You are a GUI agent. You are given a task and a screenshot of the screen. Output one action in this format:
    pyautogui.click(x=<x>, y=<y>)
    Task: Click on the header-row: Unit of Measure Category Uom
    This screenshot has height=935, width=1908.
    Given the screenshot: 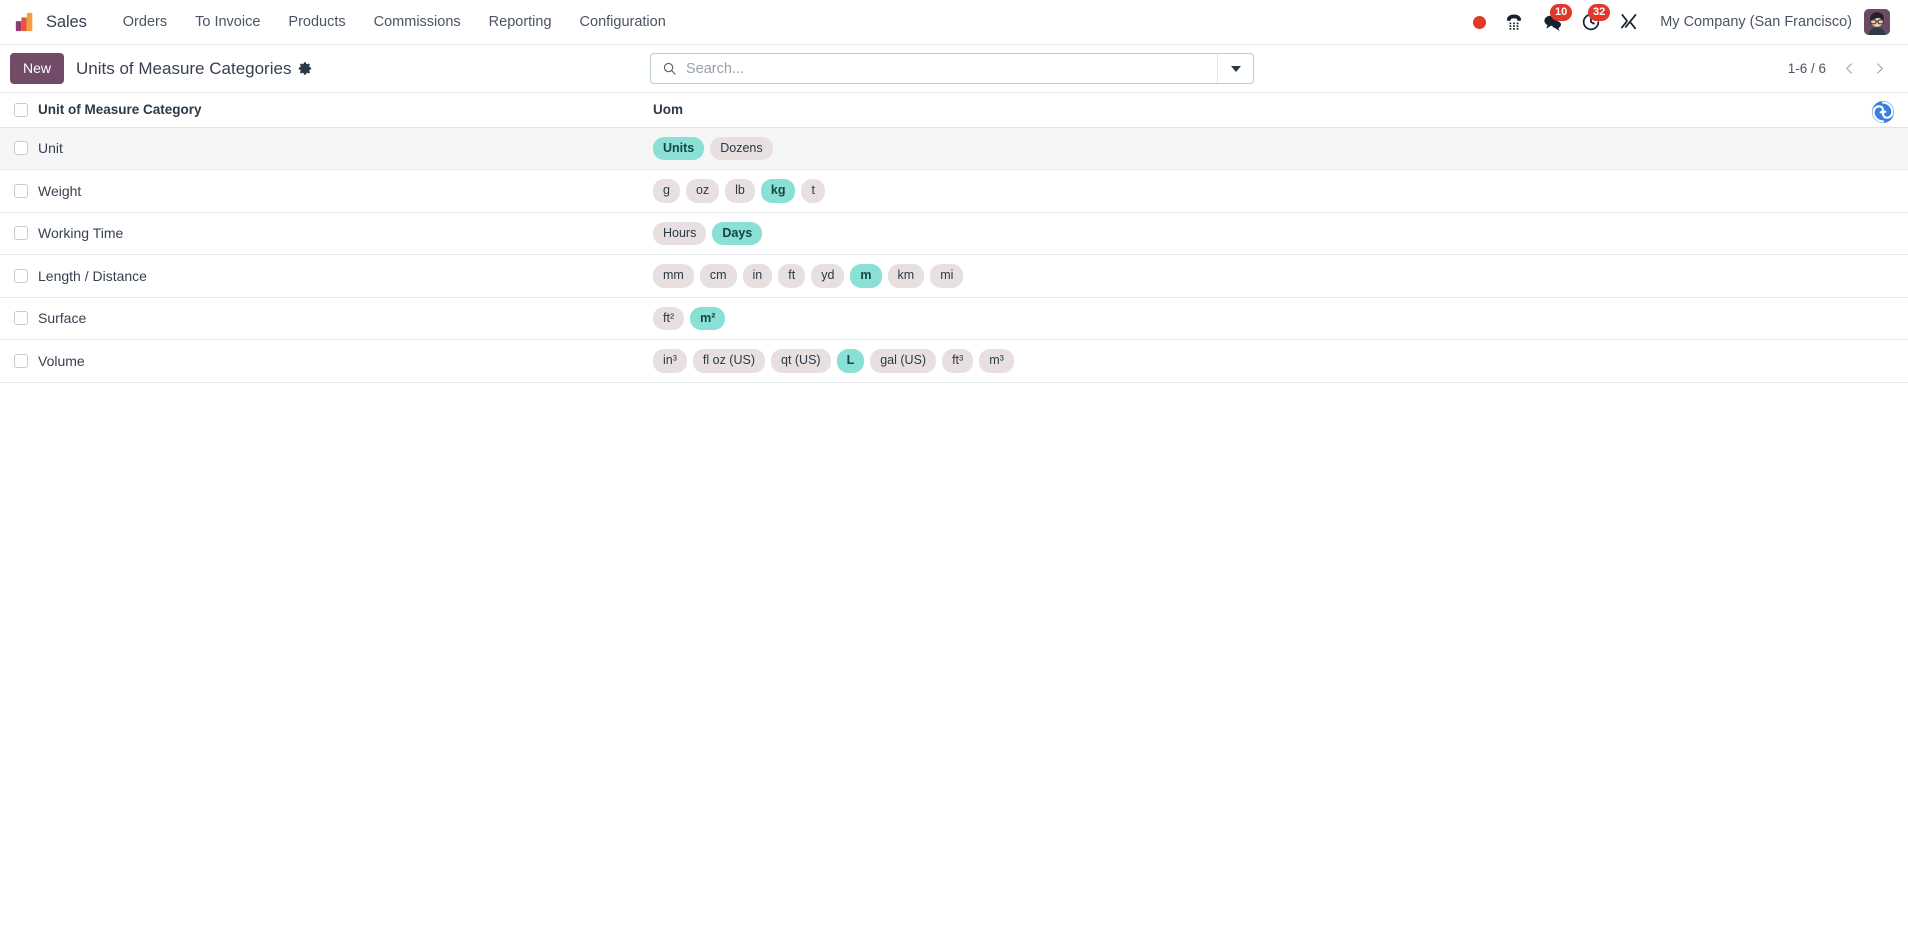 What is the action you would take?
    pyautogui.click(x=954, y=110)
    